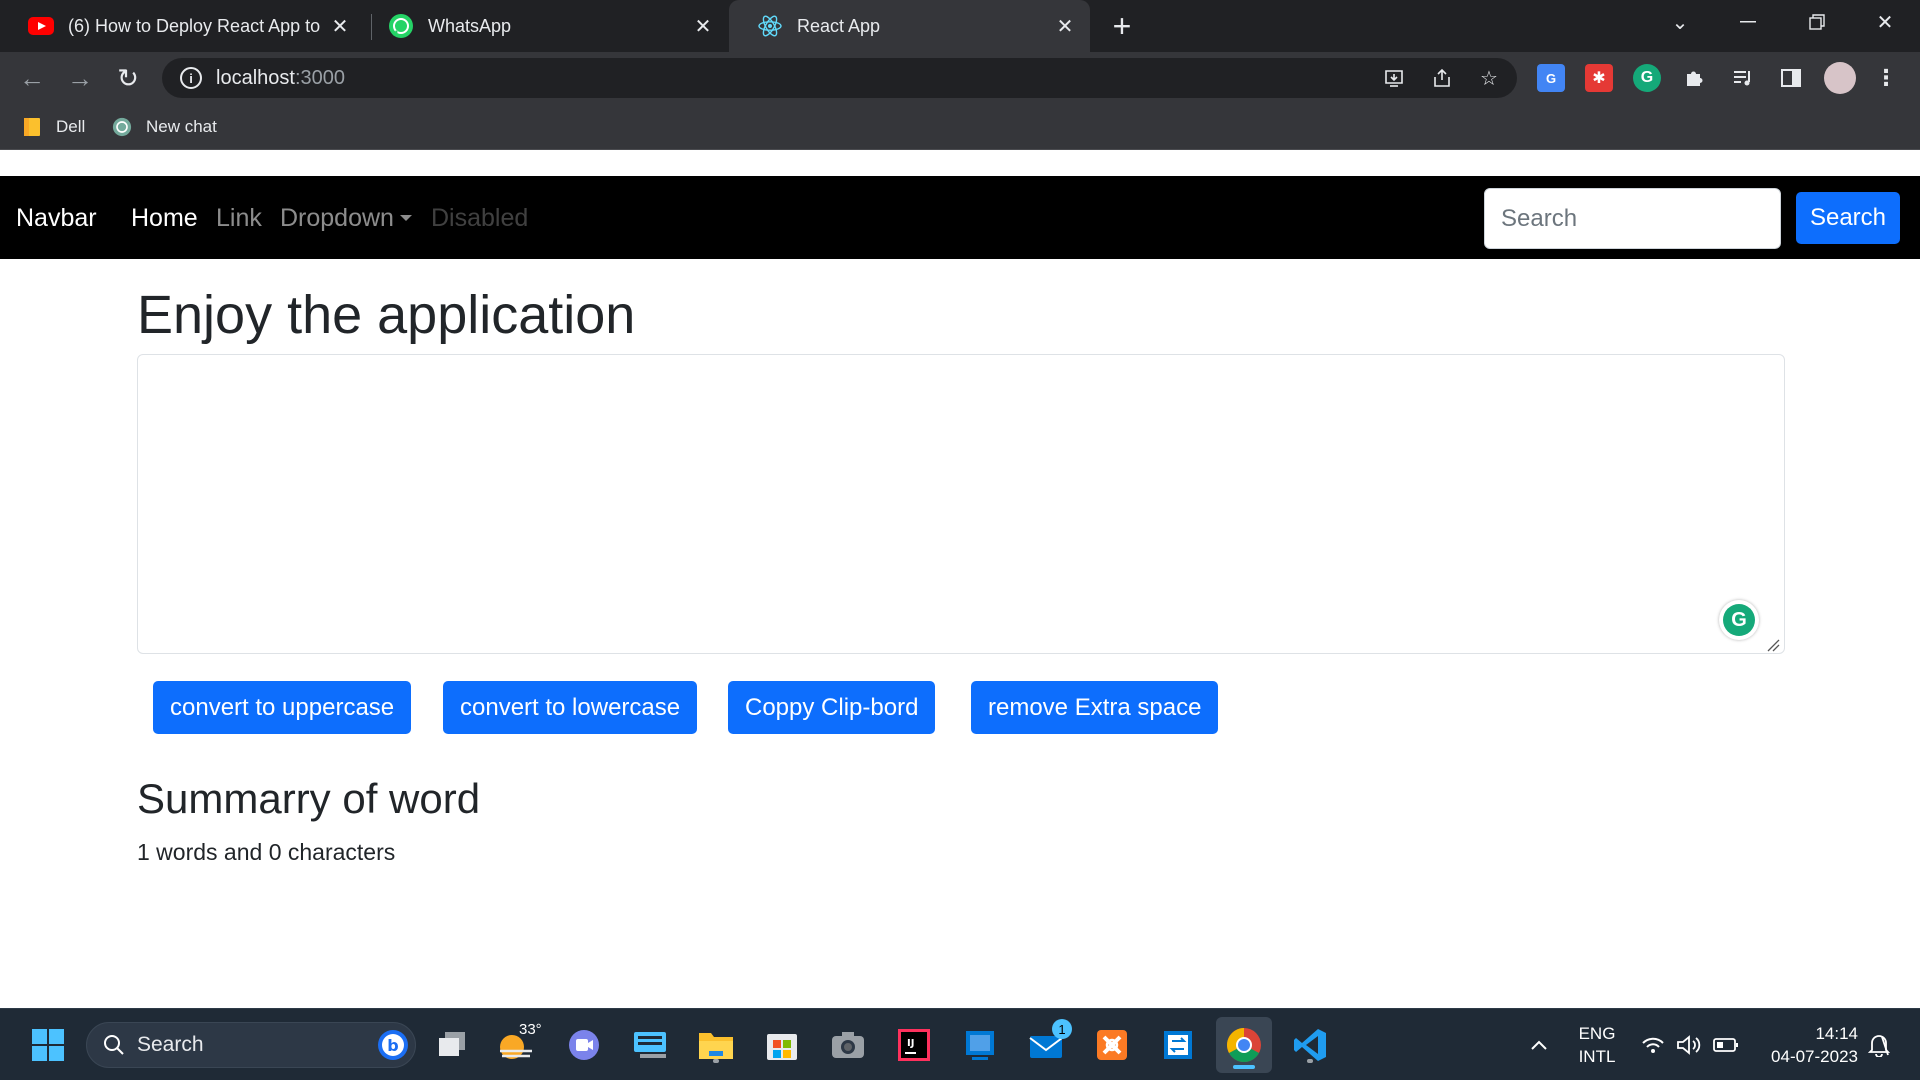  I want to click on google-translate-icon: G, so click(1551, 78).